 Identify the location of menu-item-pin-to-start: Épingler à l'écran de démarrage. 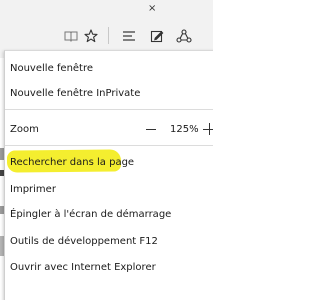
(90, 214).